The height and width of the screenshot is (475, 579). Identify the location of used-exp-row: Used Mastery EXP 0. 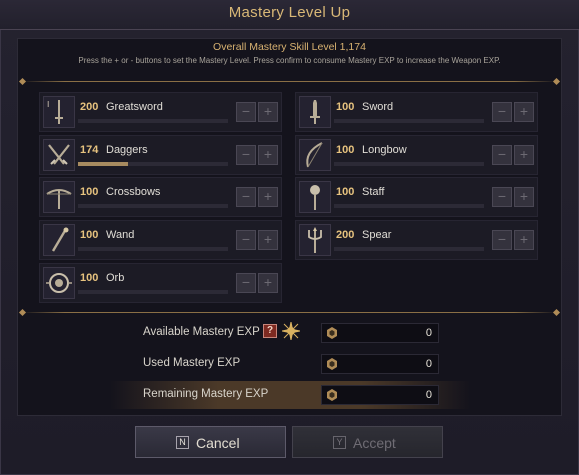
(290, 364).